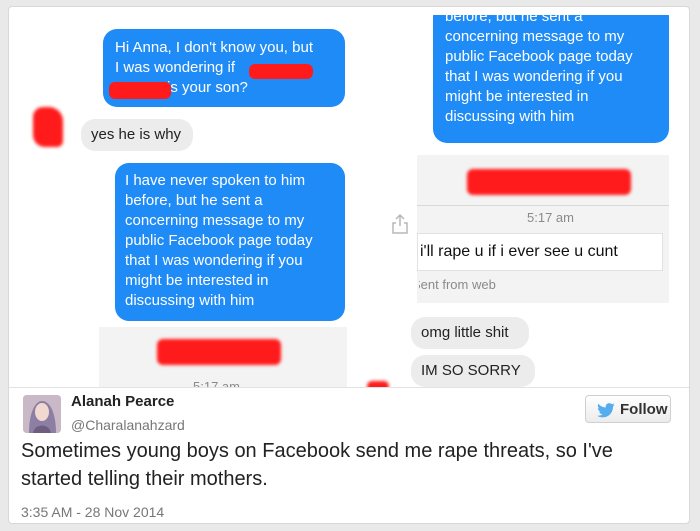  Describe the element at coordinates (92, 512) in the screenshot. I see `tweet-timestamp: 3:35 AM - 28 Nov 2014` at that location.